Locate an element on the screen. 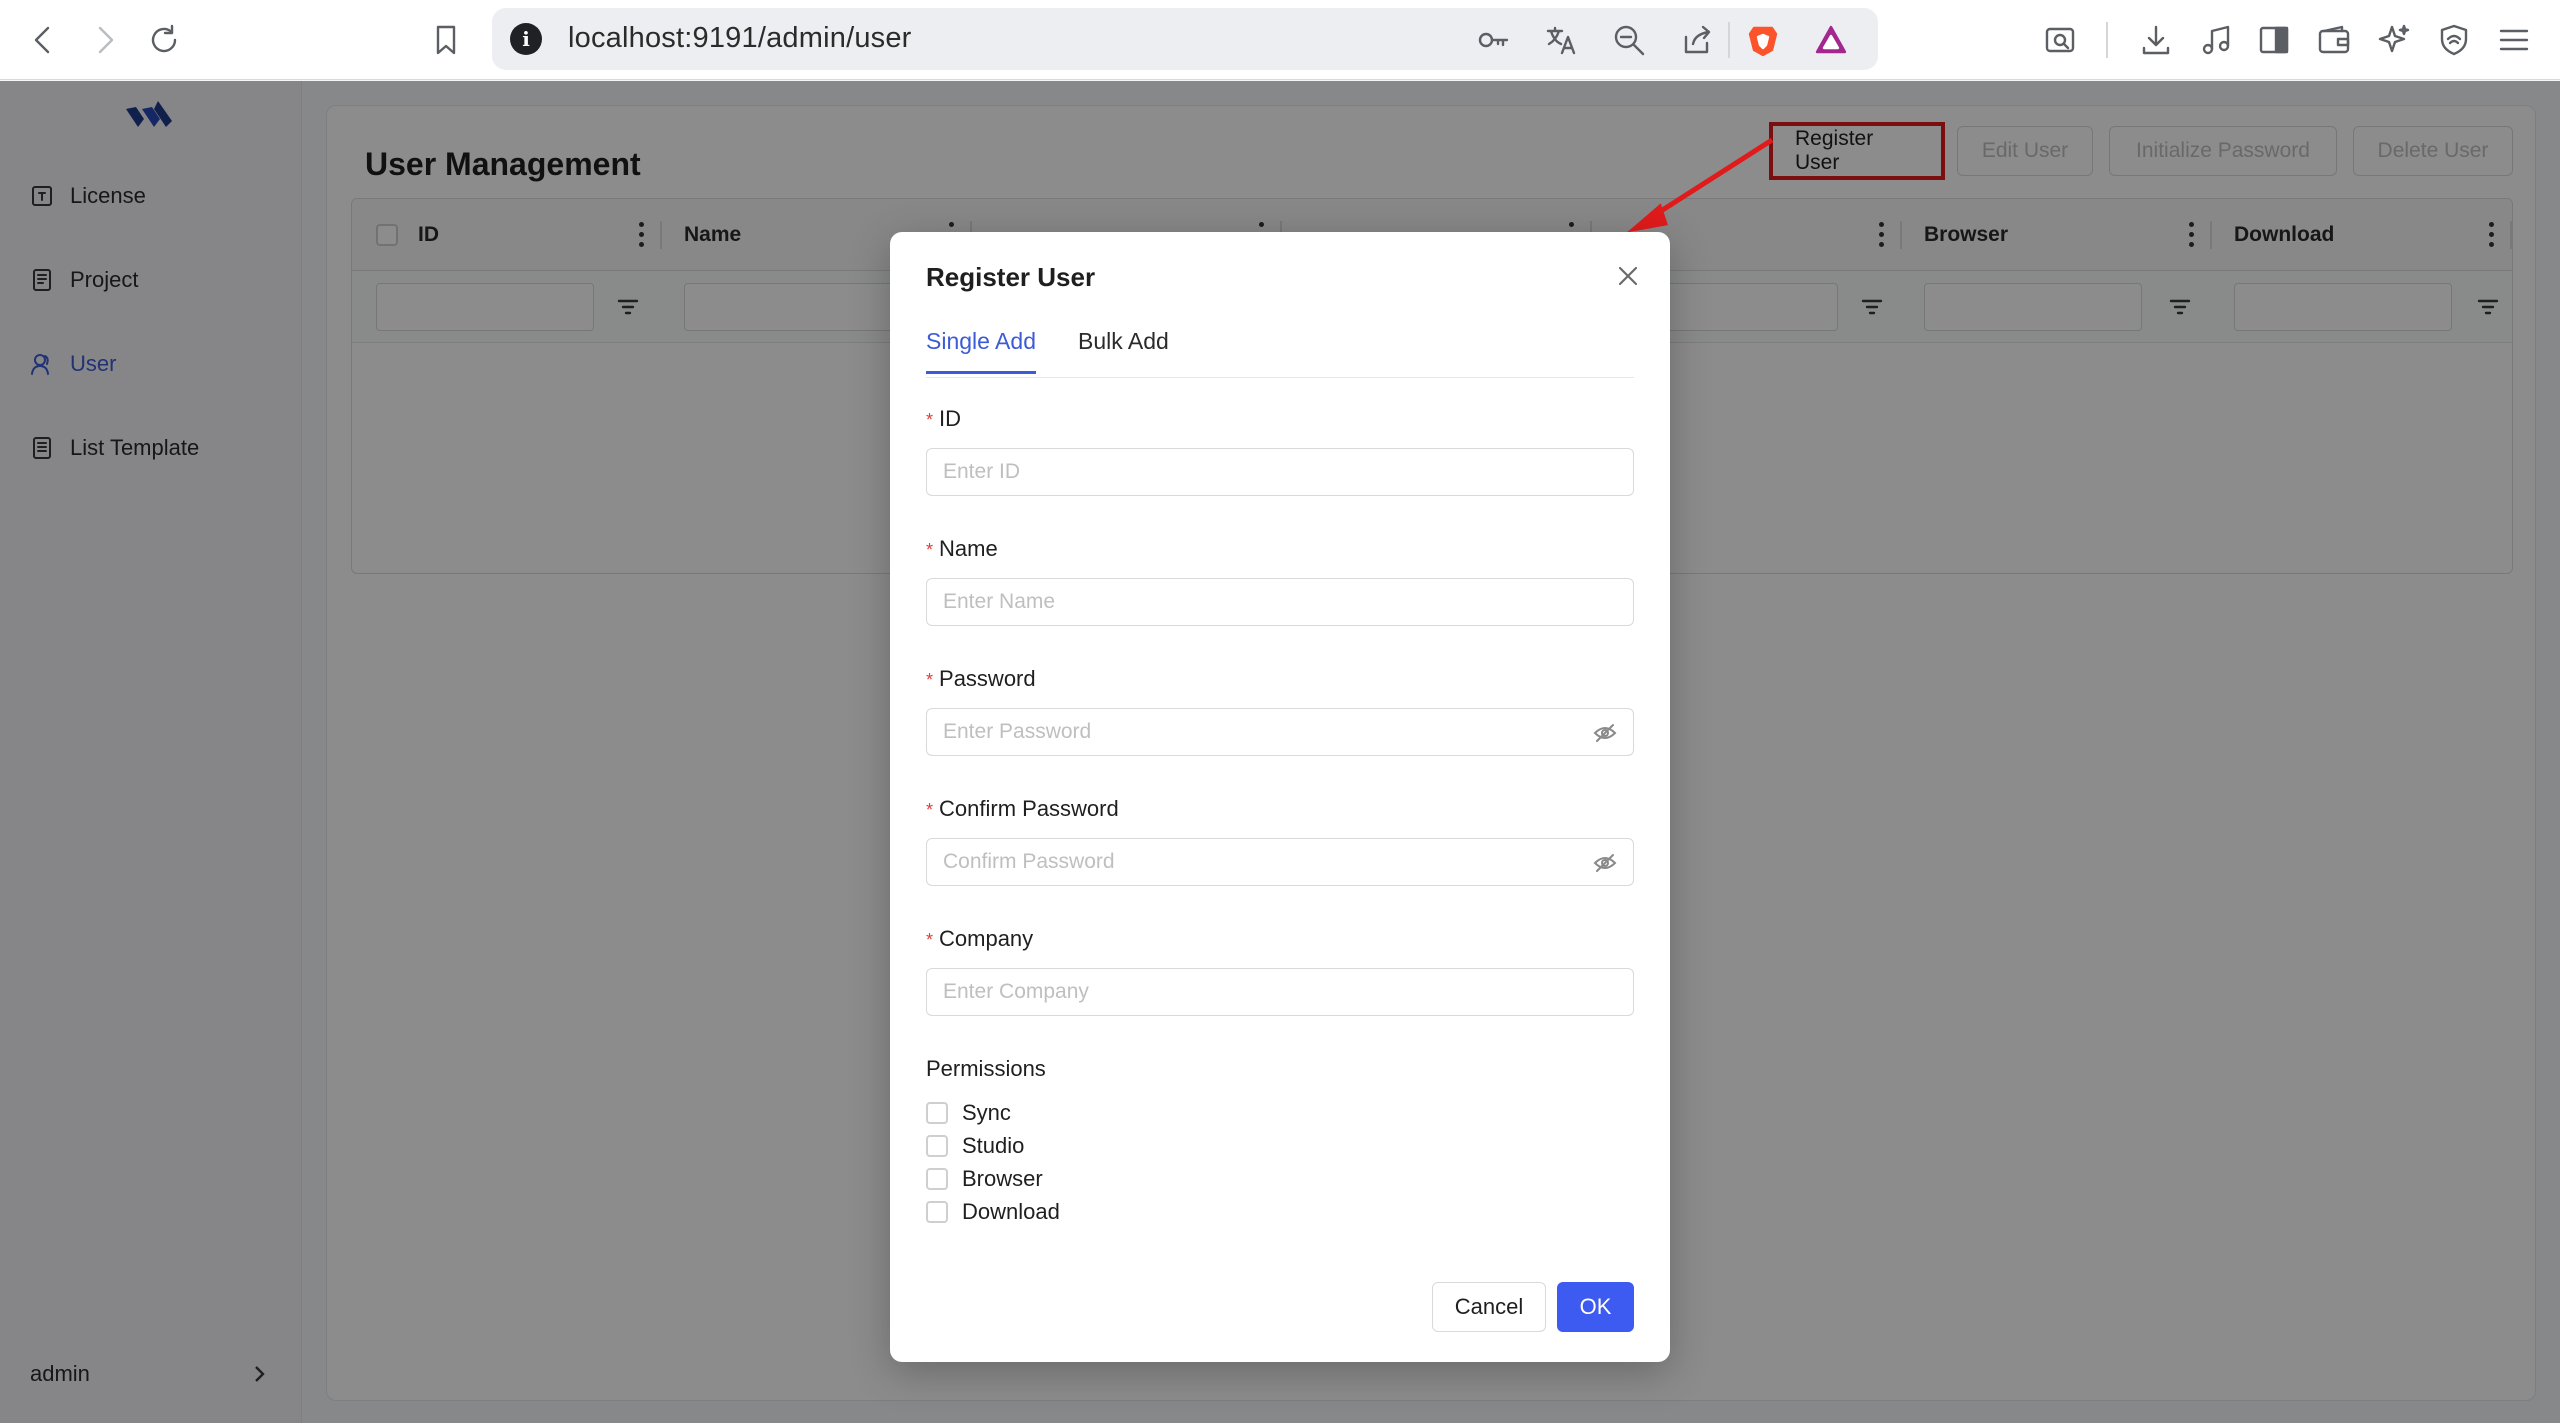 This screenshot has height=1423, width=2560. company-label: * Company is located at coordinates (980, 938).